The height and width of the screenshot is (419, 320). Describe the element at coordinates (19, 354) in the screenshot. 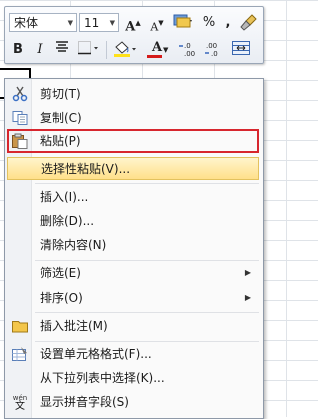

I see `format-cells-icon` at that location.